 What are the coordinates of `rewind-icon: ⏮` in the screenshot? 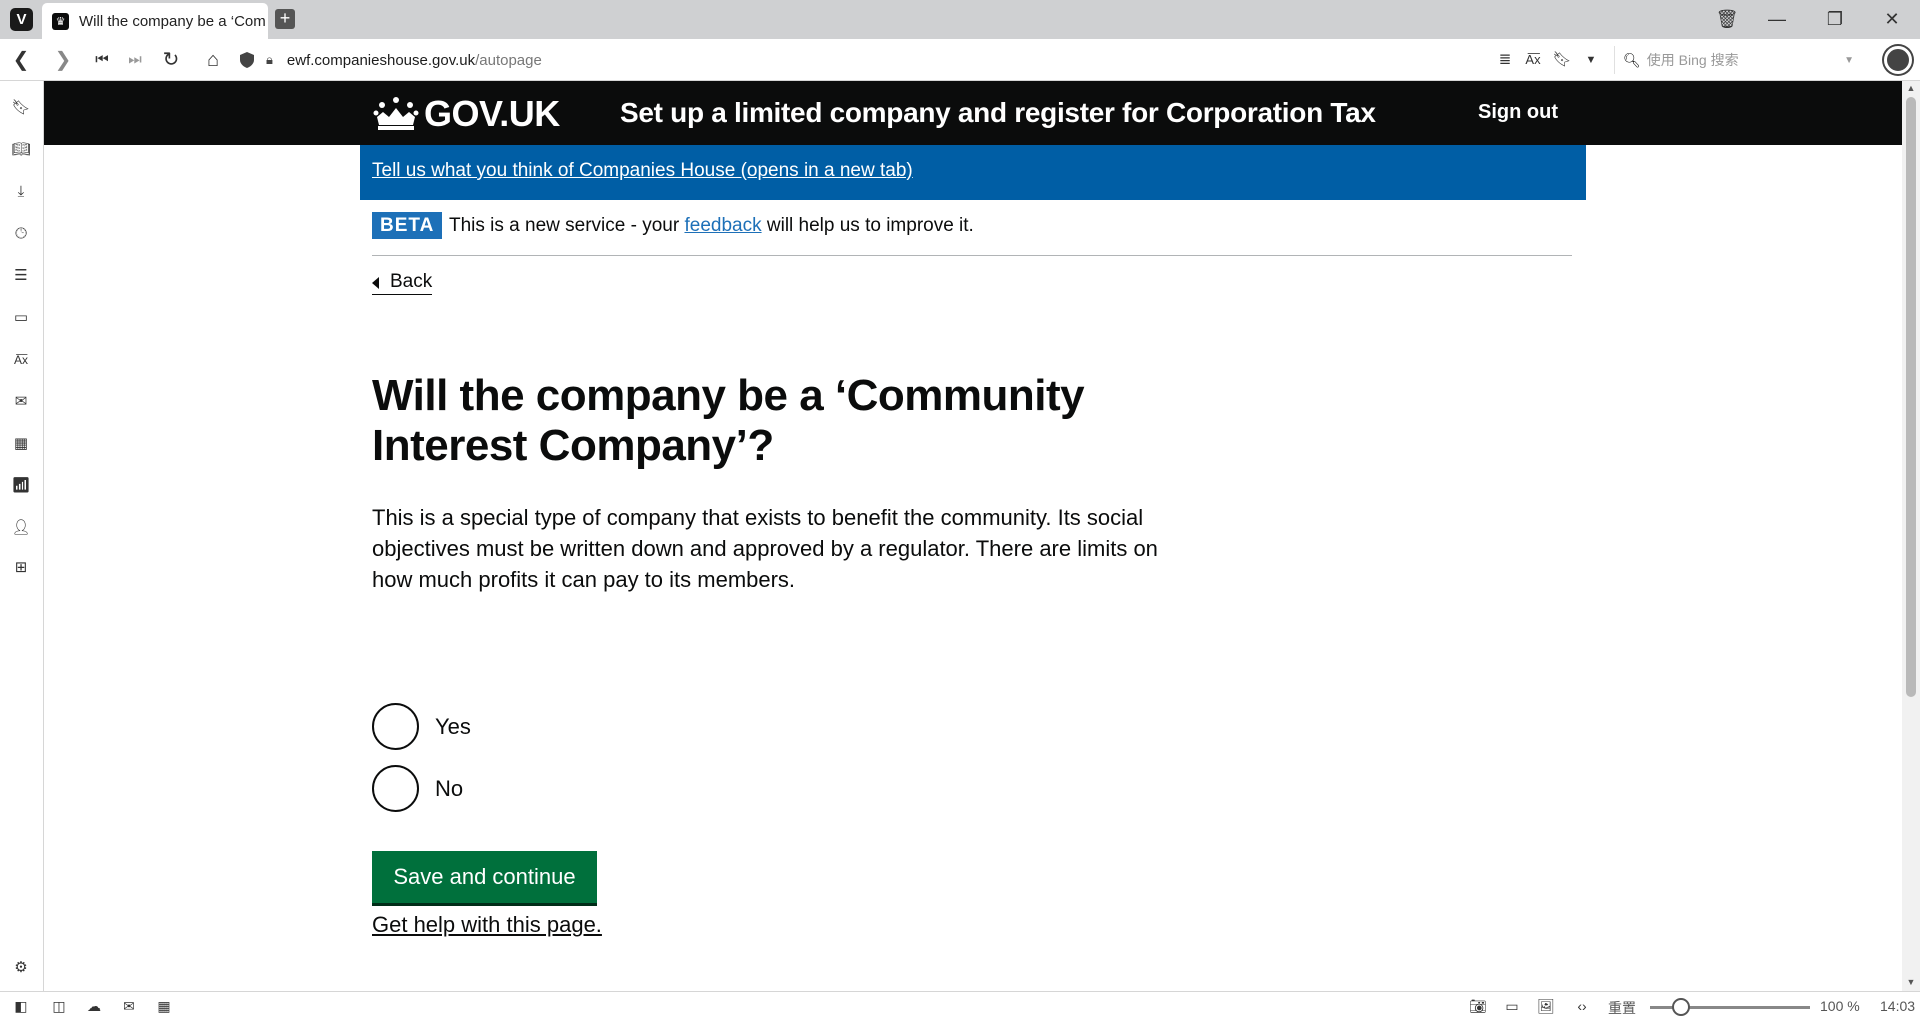 It's located at (102, 60).